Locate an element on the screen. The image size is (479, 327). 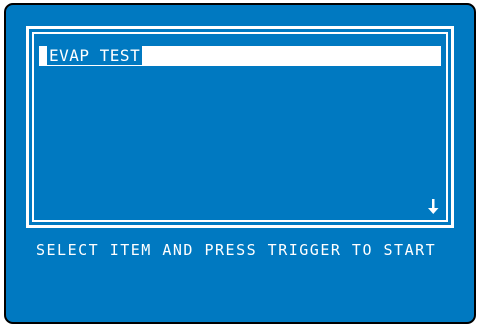
instruction-prompt: SELECT ITEM AND PRESS TRIGGER TO START is located at coordinates (236, 250).